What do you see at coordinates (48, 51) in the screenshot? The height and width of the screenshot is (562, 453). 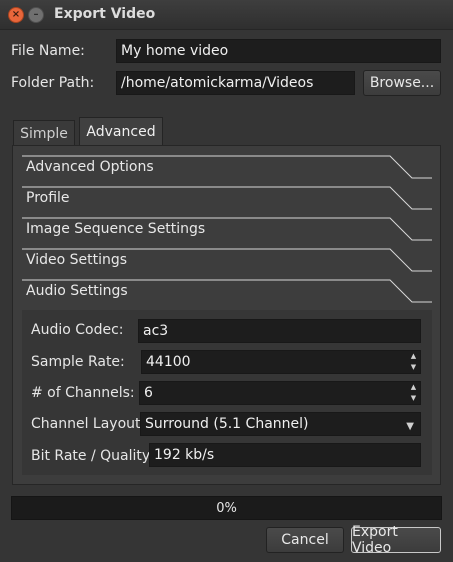 I see `file-name-label: File Name:` at bounding box center [48, 51].